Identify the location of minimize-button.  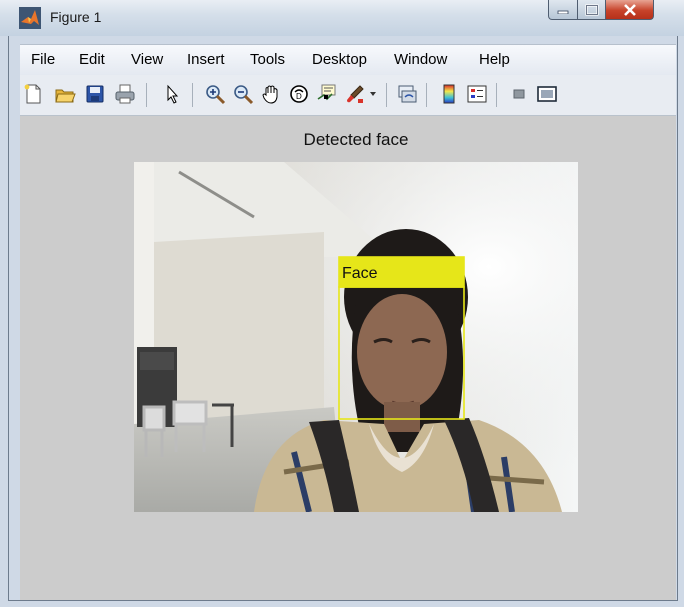
(563, 10).